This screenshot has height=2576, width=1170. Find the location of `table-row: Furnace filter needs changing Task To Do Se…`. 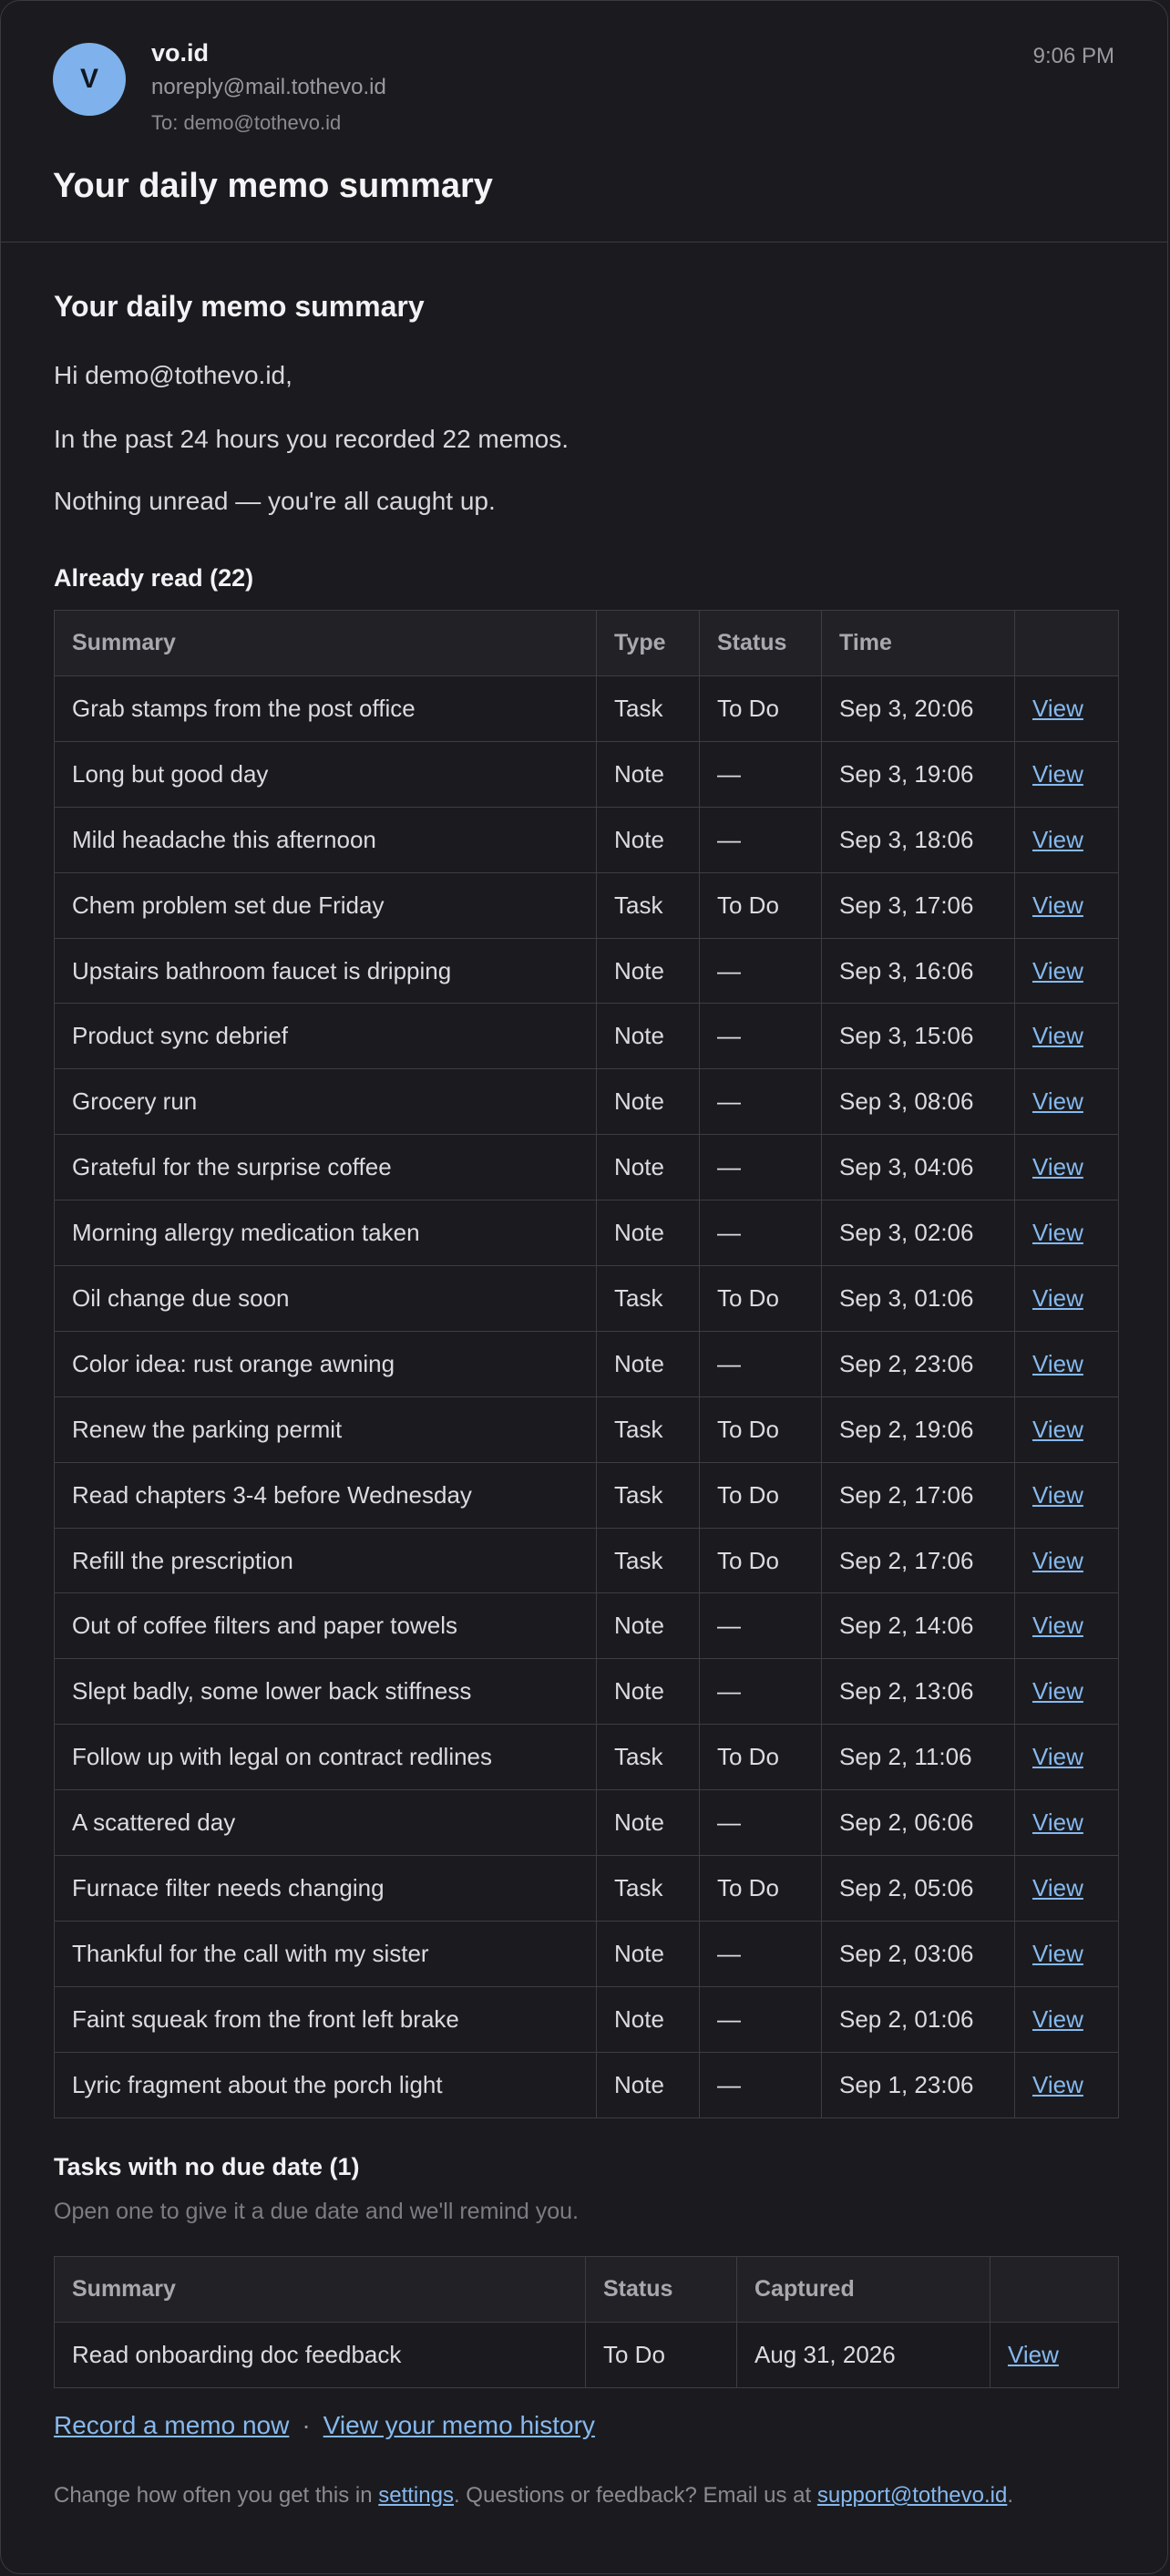

table-row: Furnace filter needs changing Task To Do Se… is located at coordinates (587, 1888).